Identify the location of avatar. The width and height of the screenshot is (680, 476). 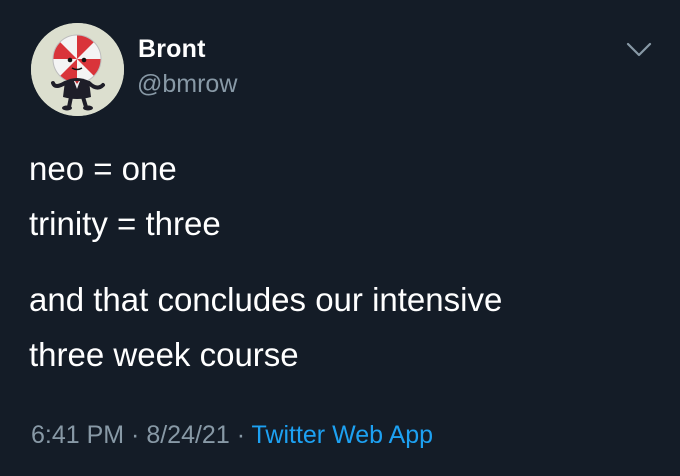
(77, 69).